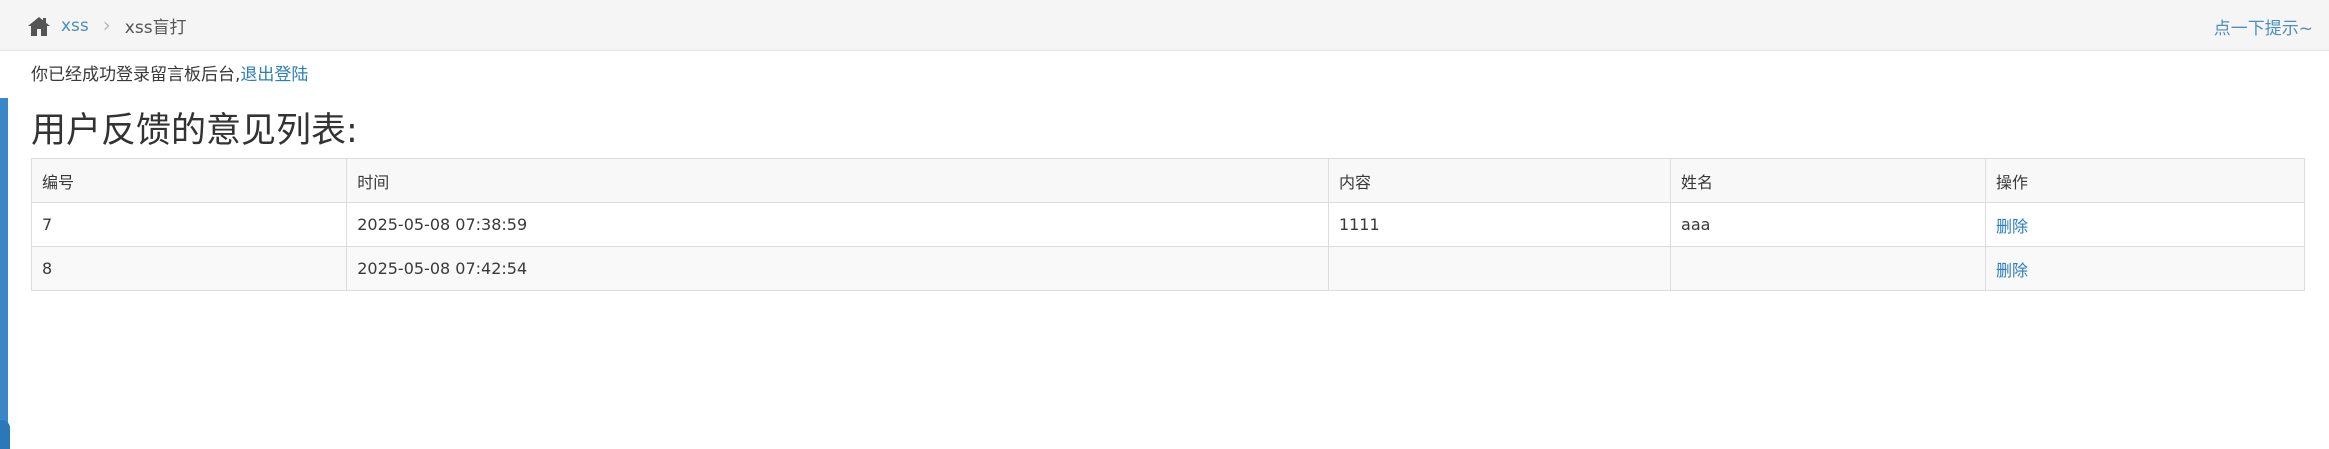  I want to click on cell-name: aaa, so click(1828, 224).